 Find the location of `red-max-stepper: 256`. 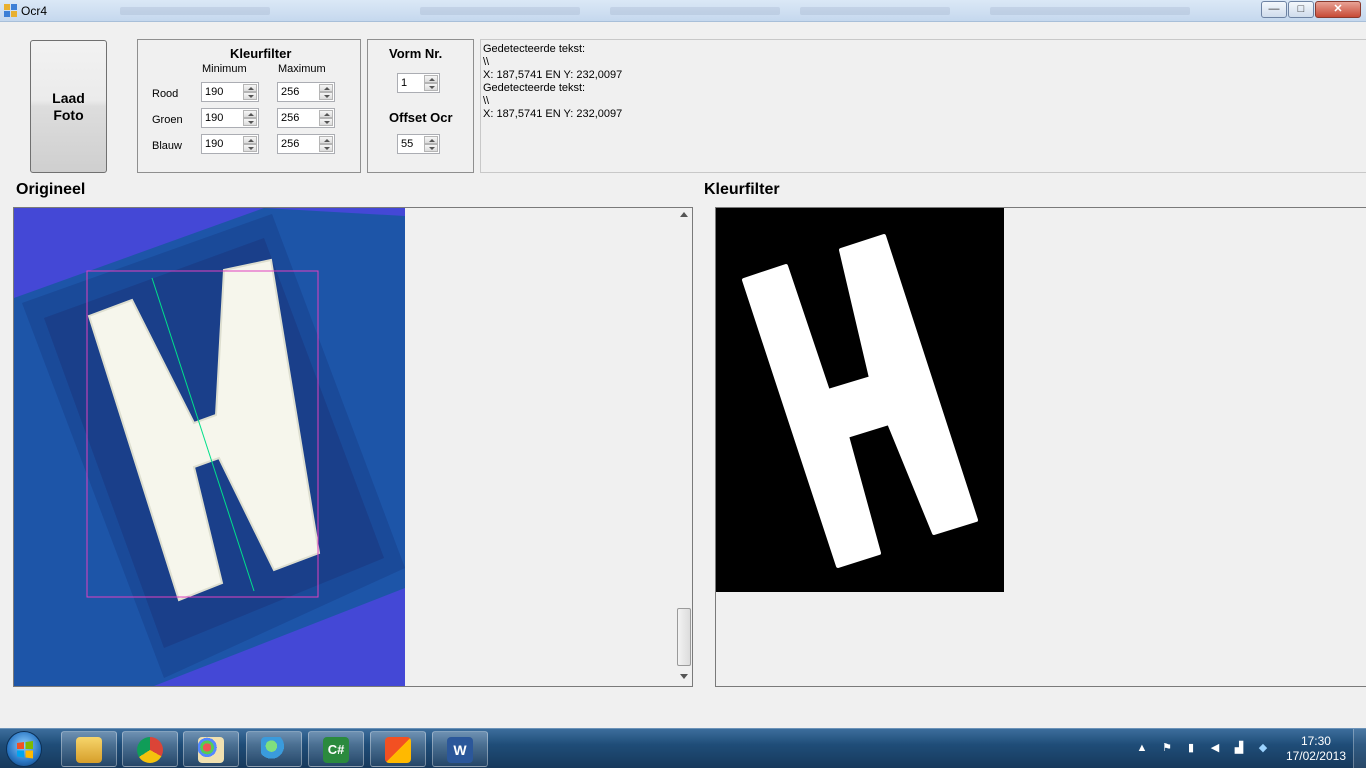

red-max-stepper: 256 is located at coordinates (306, 92).